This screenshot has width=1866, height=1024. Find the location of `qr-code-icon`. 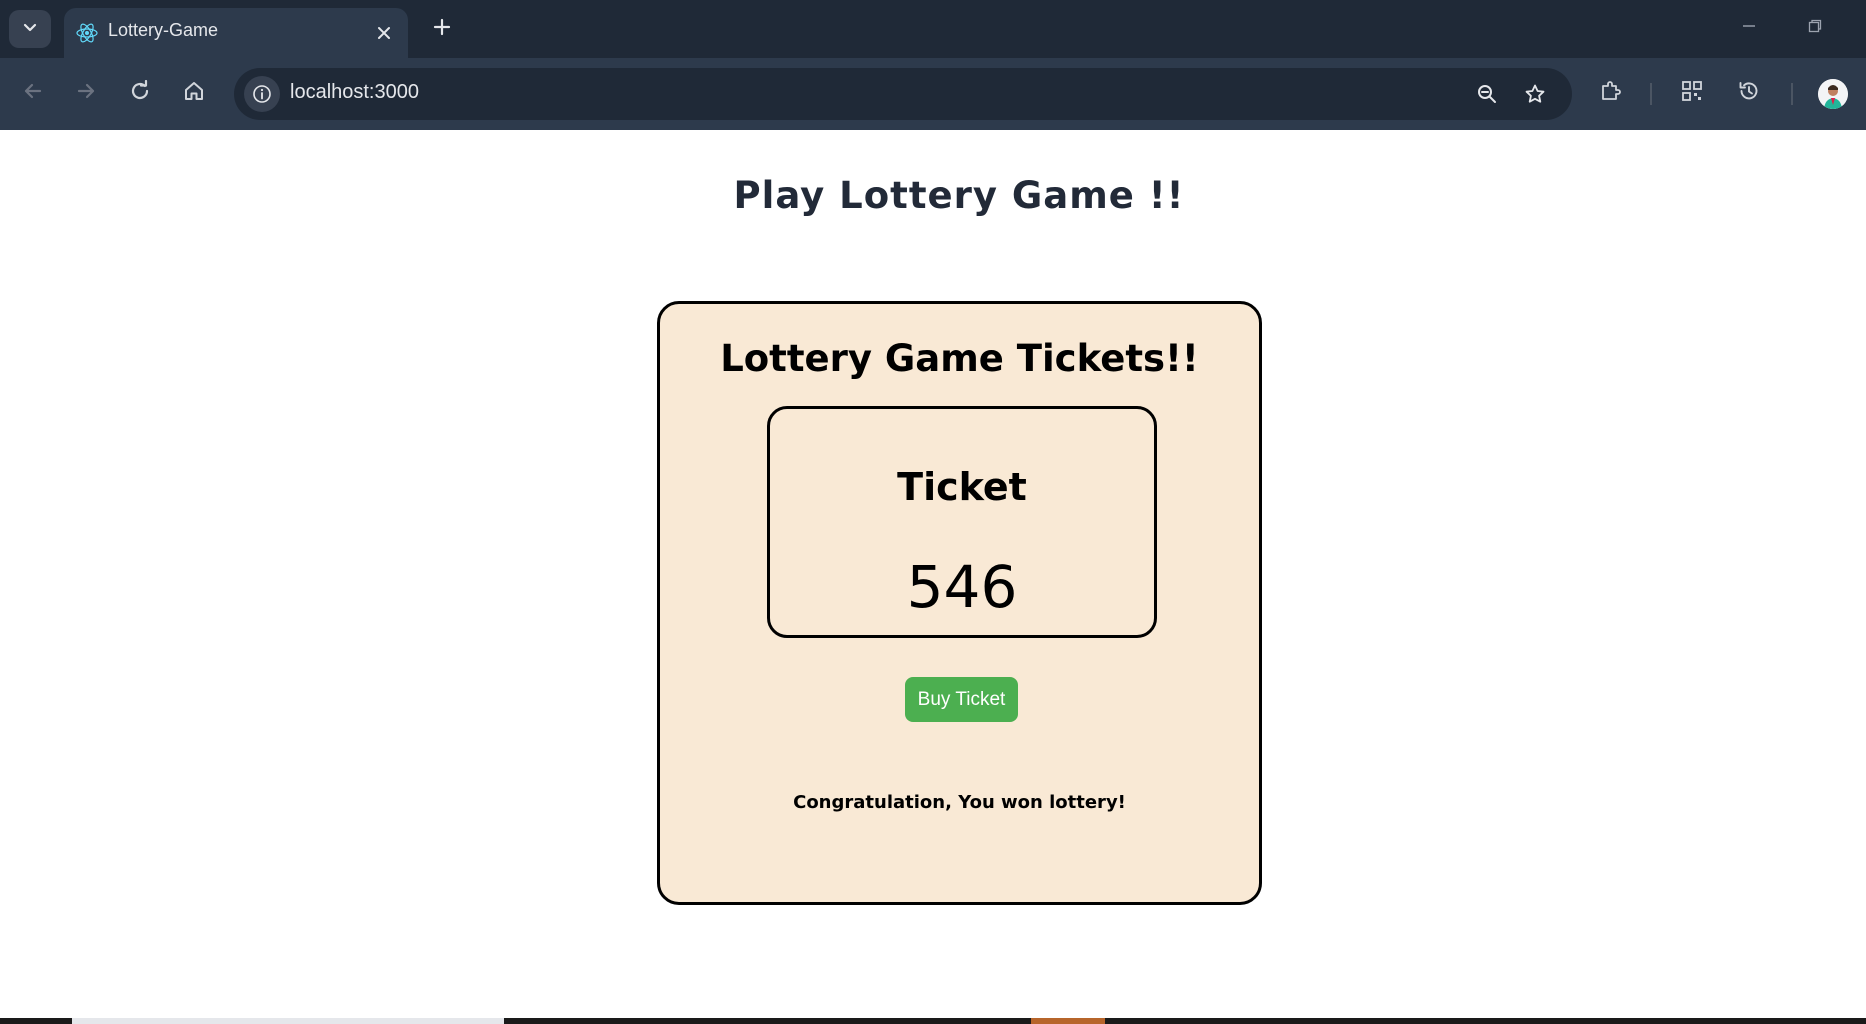

qr-code-icon is located at coordinates (1692, 93).